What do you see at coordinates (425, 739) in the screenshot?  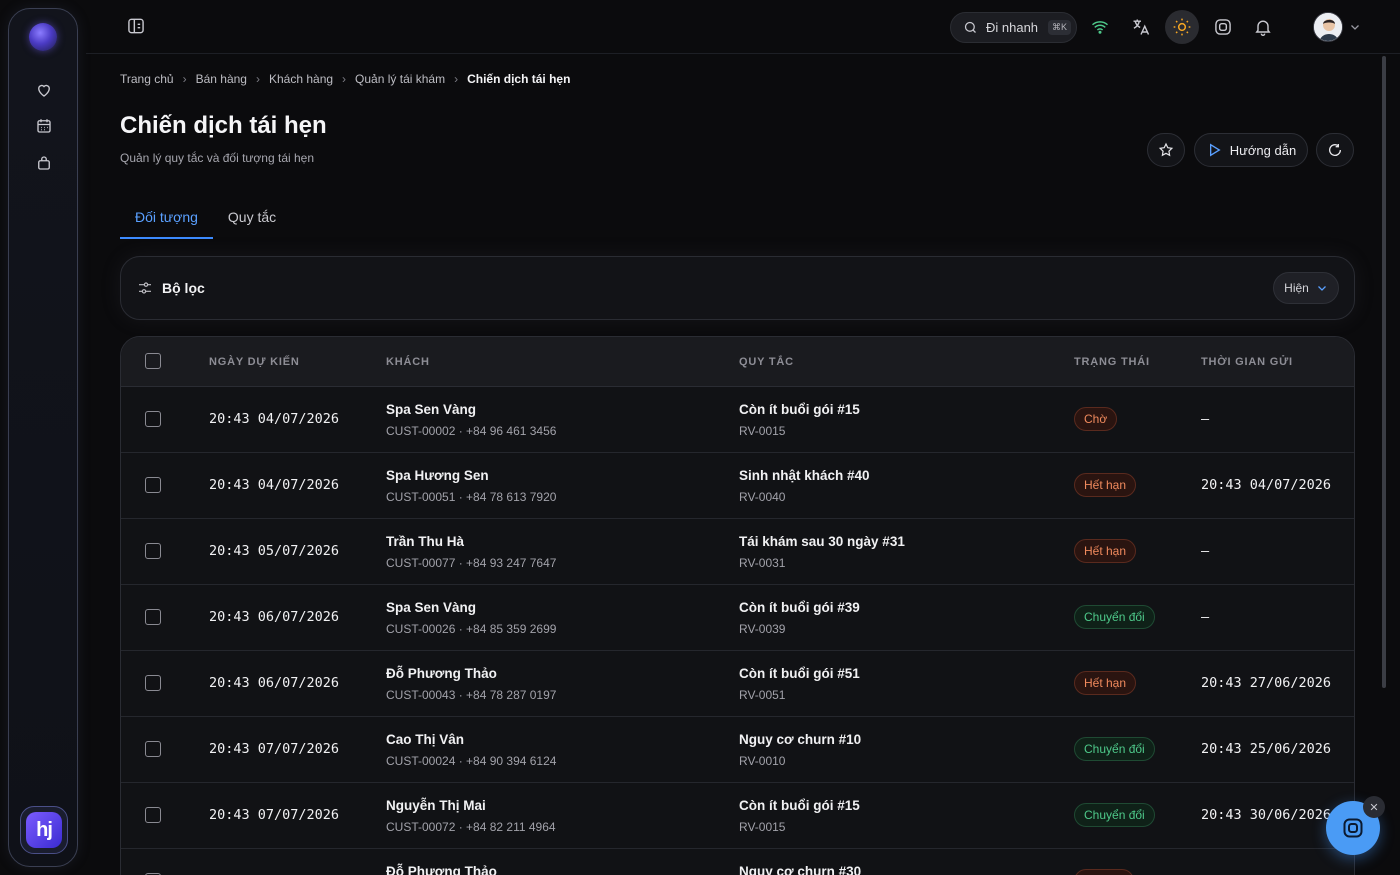 I see `customer-name: Cao Thị Vân` at bounding box center [425, 739].